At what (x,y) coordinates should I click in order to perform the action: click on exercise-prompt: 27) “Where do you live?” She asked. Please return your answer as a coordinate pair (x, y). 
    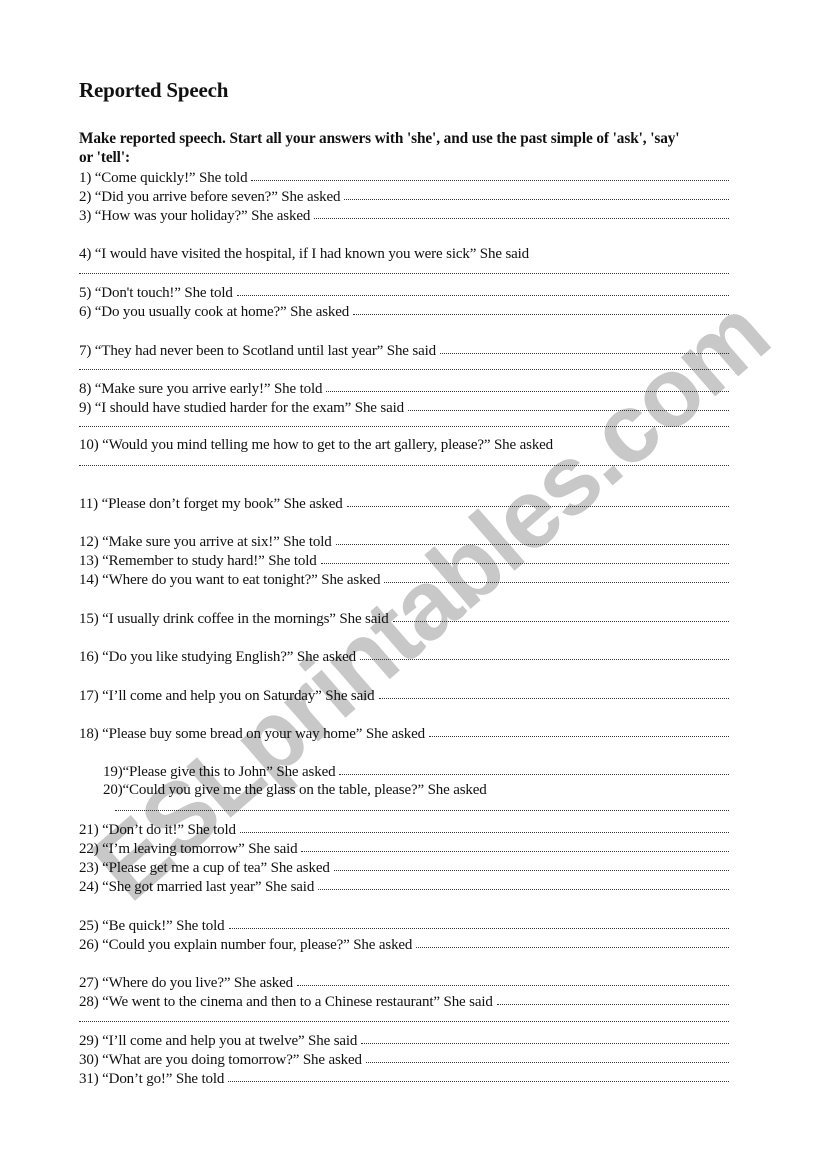
    Looking at the image, I should click on (186, 983).